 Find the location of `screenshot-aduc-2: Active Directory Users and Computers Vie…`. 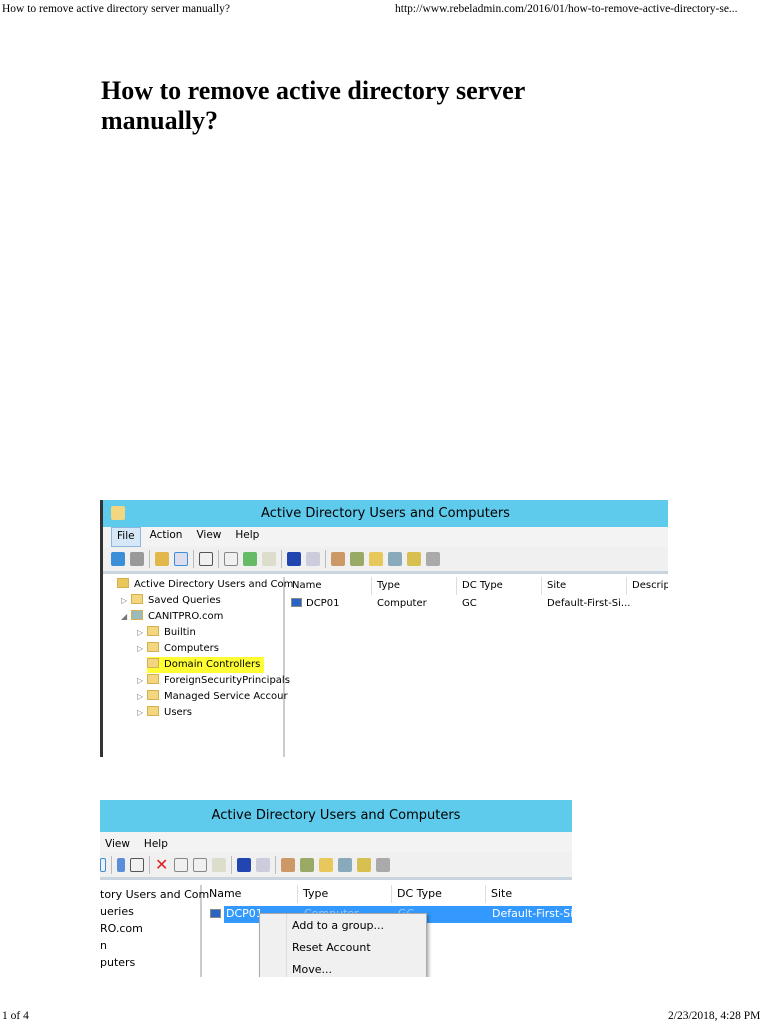

screenshot-aduc-2: Active Directory Users and Computers Vie… is located at coordinates (336, 888).